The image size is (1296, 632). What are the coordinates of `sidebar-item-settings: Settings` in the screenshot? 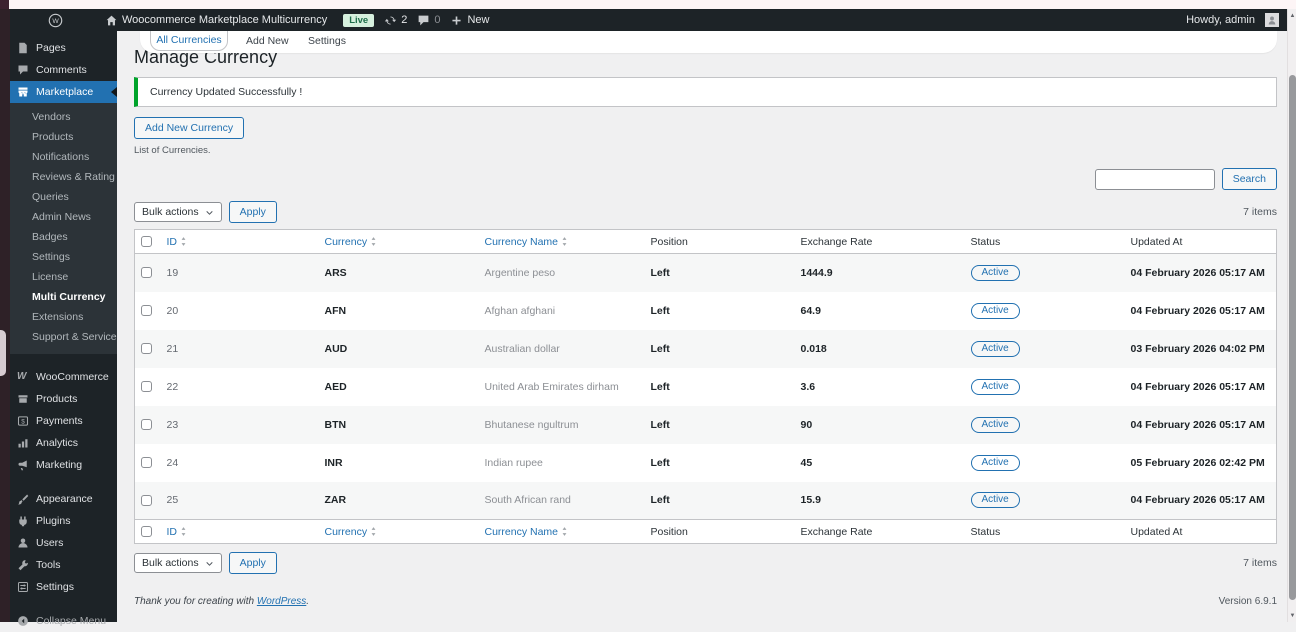 It's located at (63, 587).